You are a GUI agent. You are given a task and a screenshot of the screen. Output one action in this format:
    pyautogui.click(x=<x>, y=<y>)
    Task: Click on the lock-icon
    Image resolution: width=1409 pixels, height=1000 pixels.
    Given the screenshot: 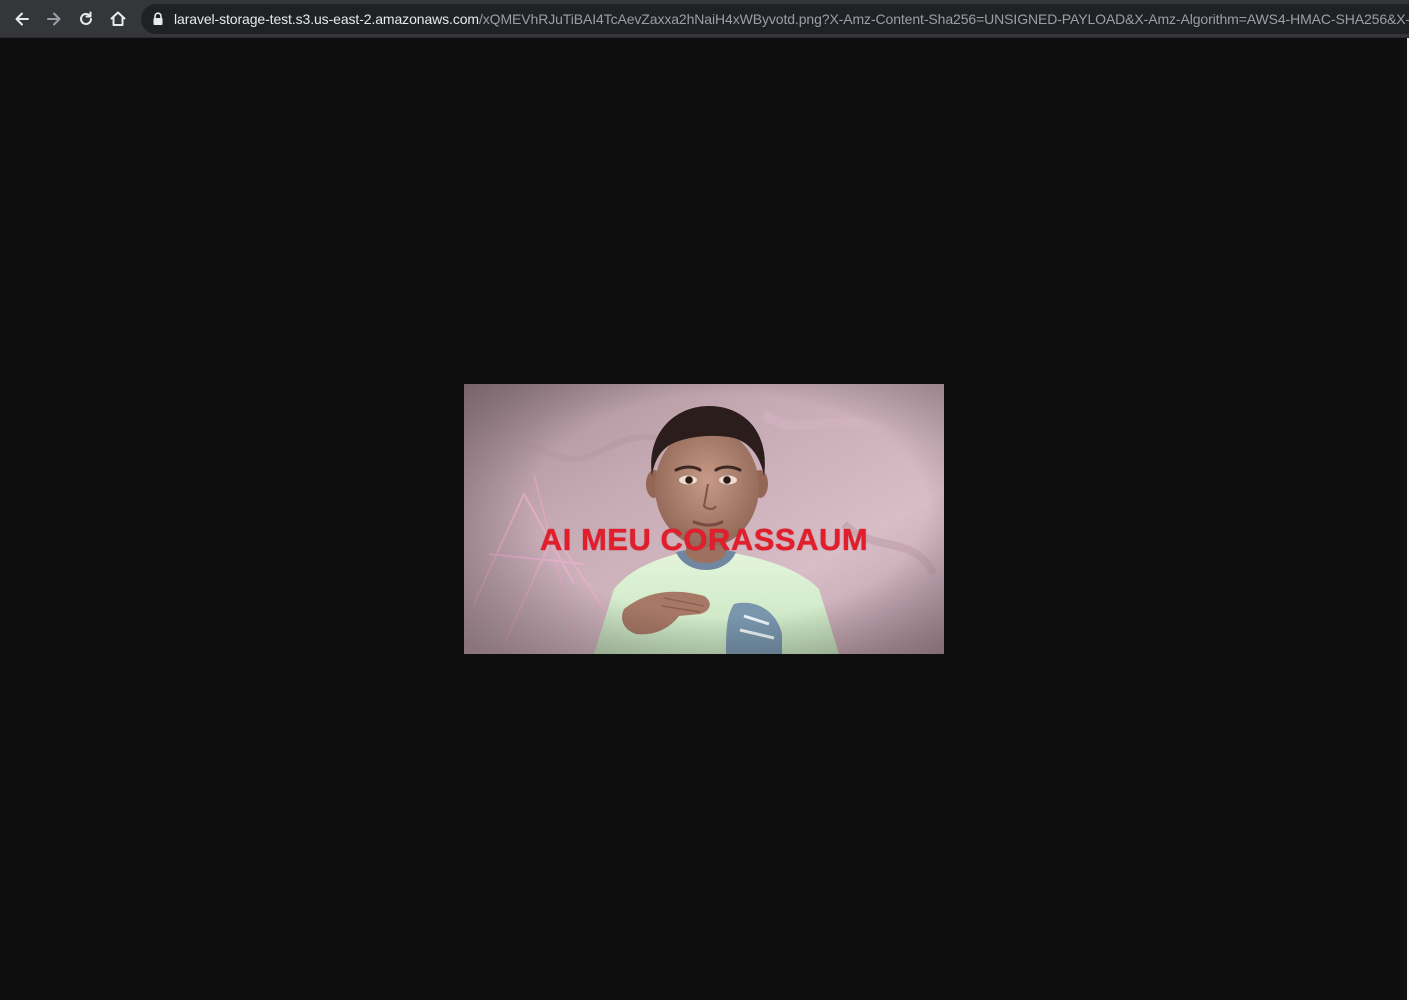 What is the action you would take?
    pyautogui.click(x=158, y=19)
    